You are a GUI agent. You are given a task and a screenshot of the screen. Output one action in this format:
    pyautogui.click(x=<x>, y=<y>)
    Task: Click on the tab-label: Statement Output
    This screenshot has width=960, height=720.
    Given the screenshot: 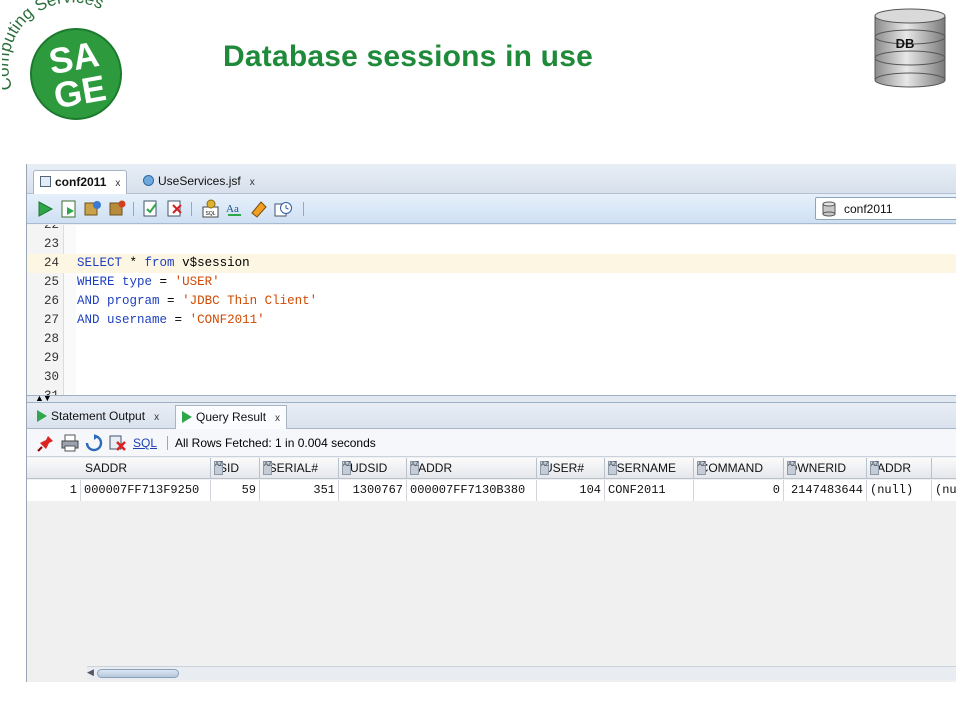 What is the action you would take?
    pyautogui.click(x=98, y=416)
    